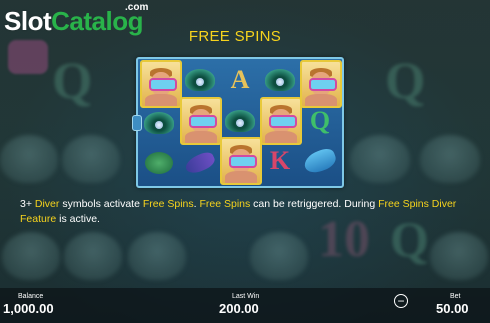  What do you see at coordinates (38, 219) in the screenshot?
I see `feature-highlight: Feature` at bounding box center [38, 219].